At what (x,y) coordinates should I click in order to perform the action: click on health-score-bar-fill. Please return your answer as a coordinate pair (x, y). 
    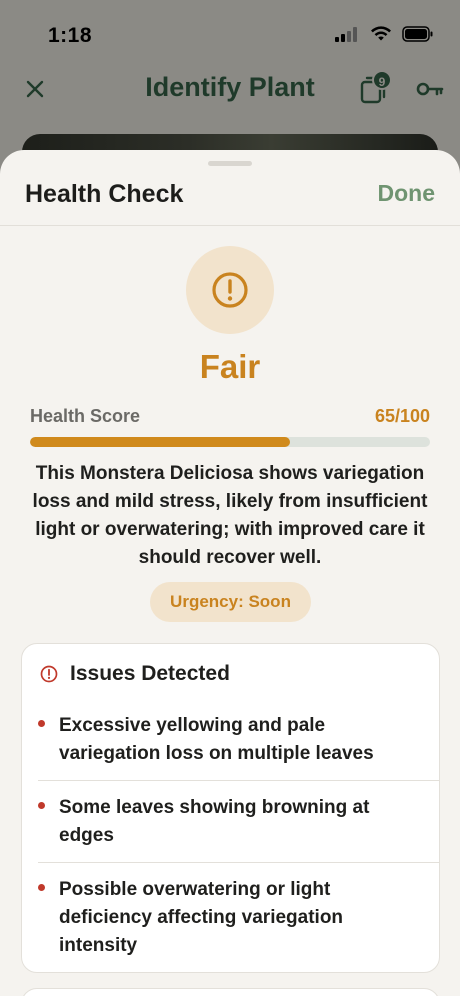
    Looking at the image, I should click on (160, 442).